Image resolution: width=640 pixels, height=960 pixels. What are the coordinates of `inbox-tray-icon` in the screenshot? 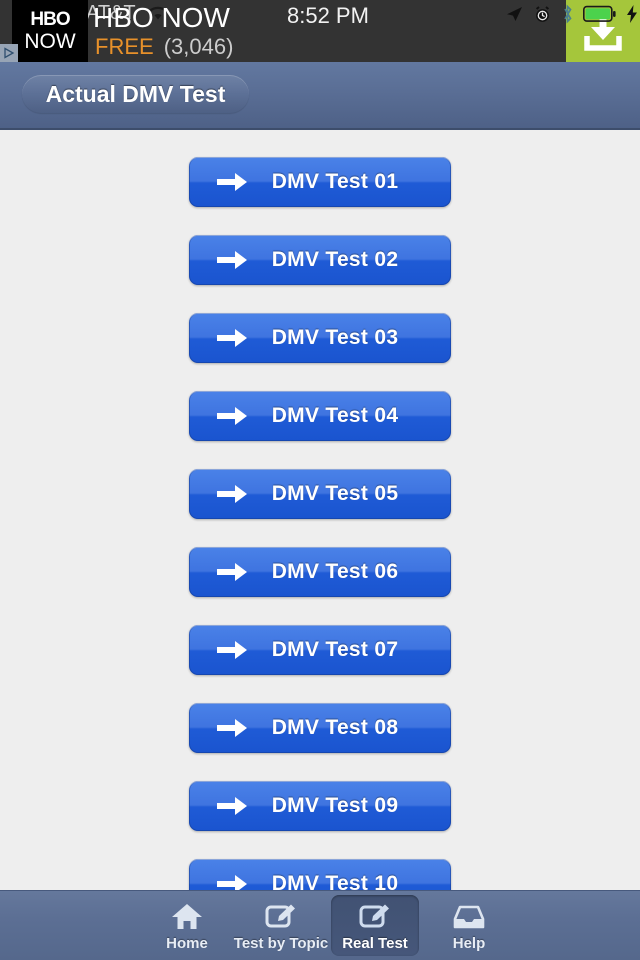 It's located at (469, 917).